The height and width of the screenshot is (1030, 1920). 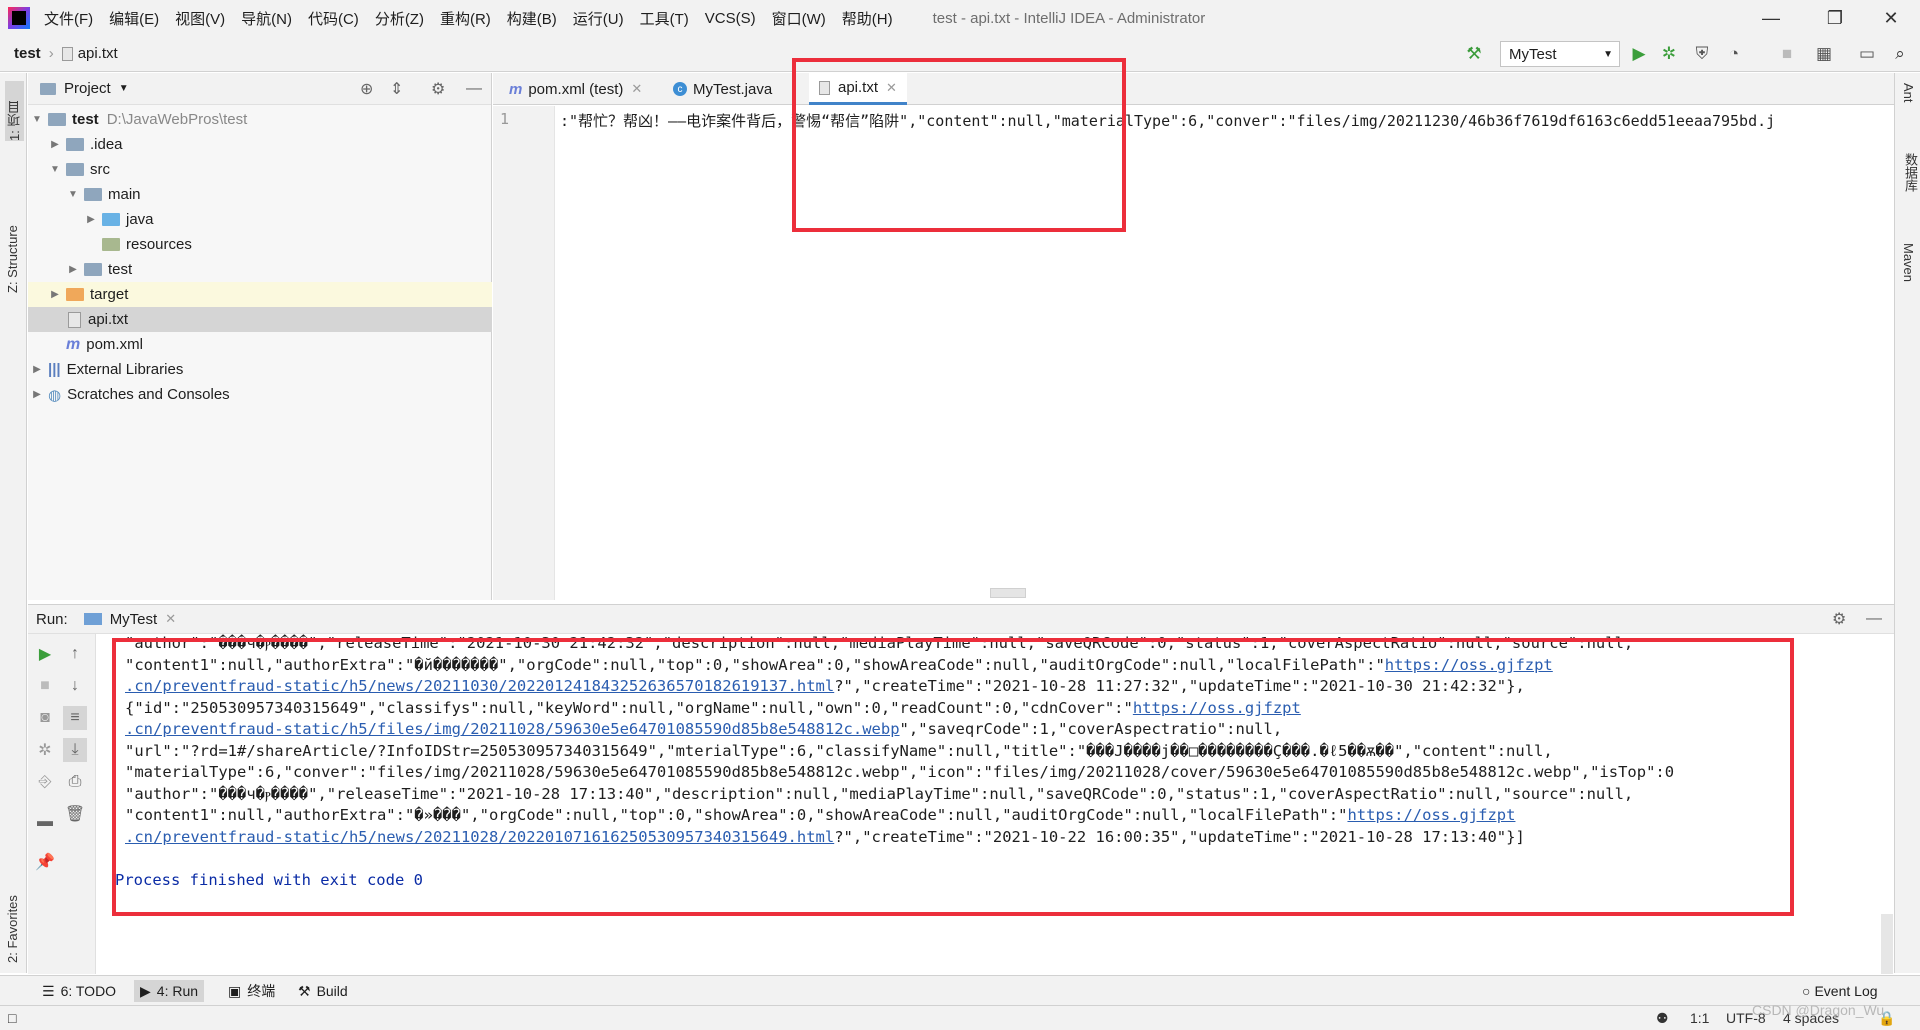 What do you see at coordinates (13, 523) in the screenshot?
I see `left-tool-stripe: 1: 项目 Z: Structure 2: Favorites` at bounding box center [13, 523].